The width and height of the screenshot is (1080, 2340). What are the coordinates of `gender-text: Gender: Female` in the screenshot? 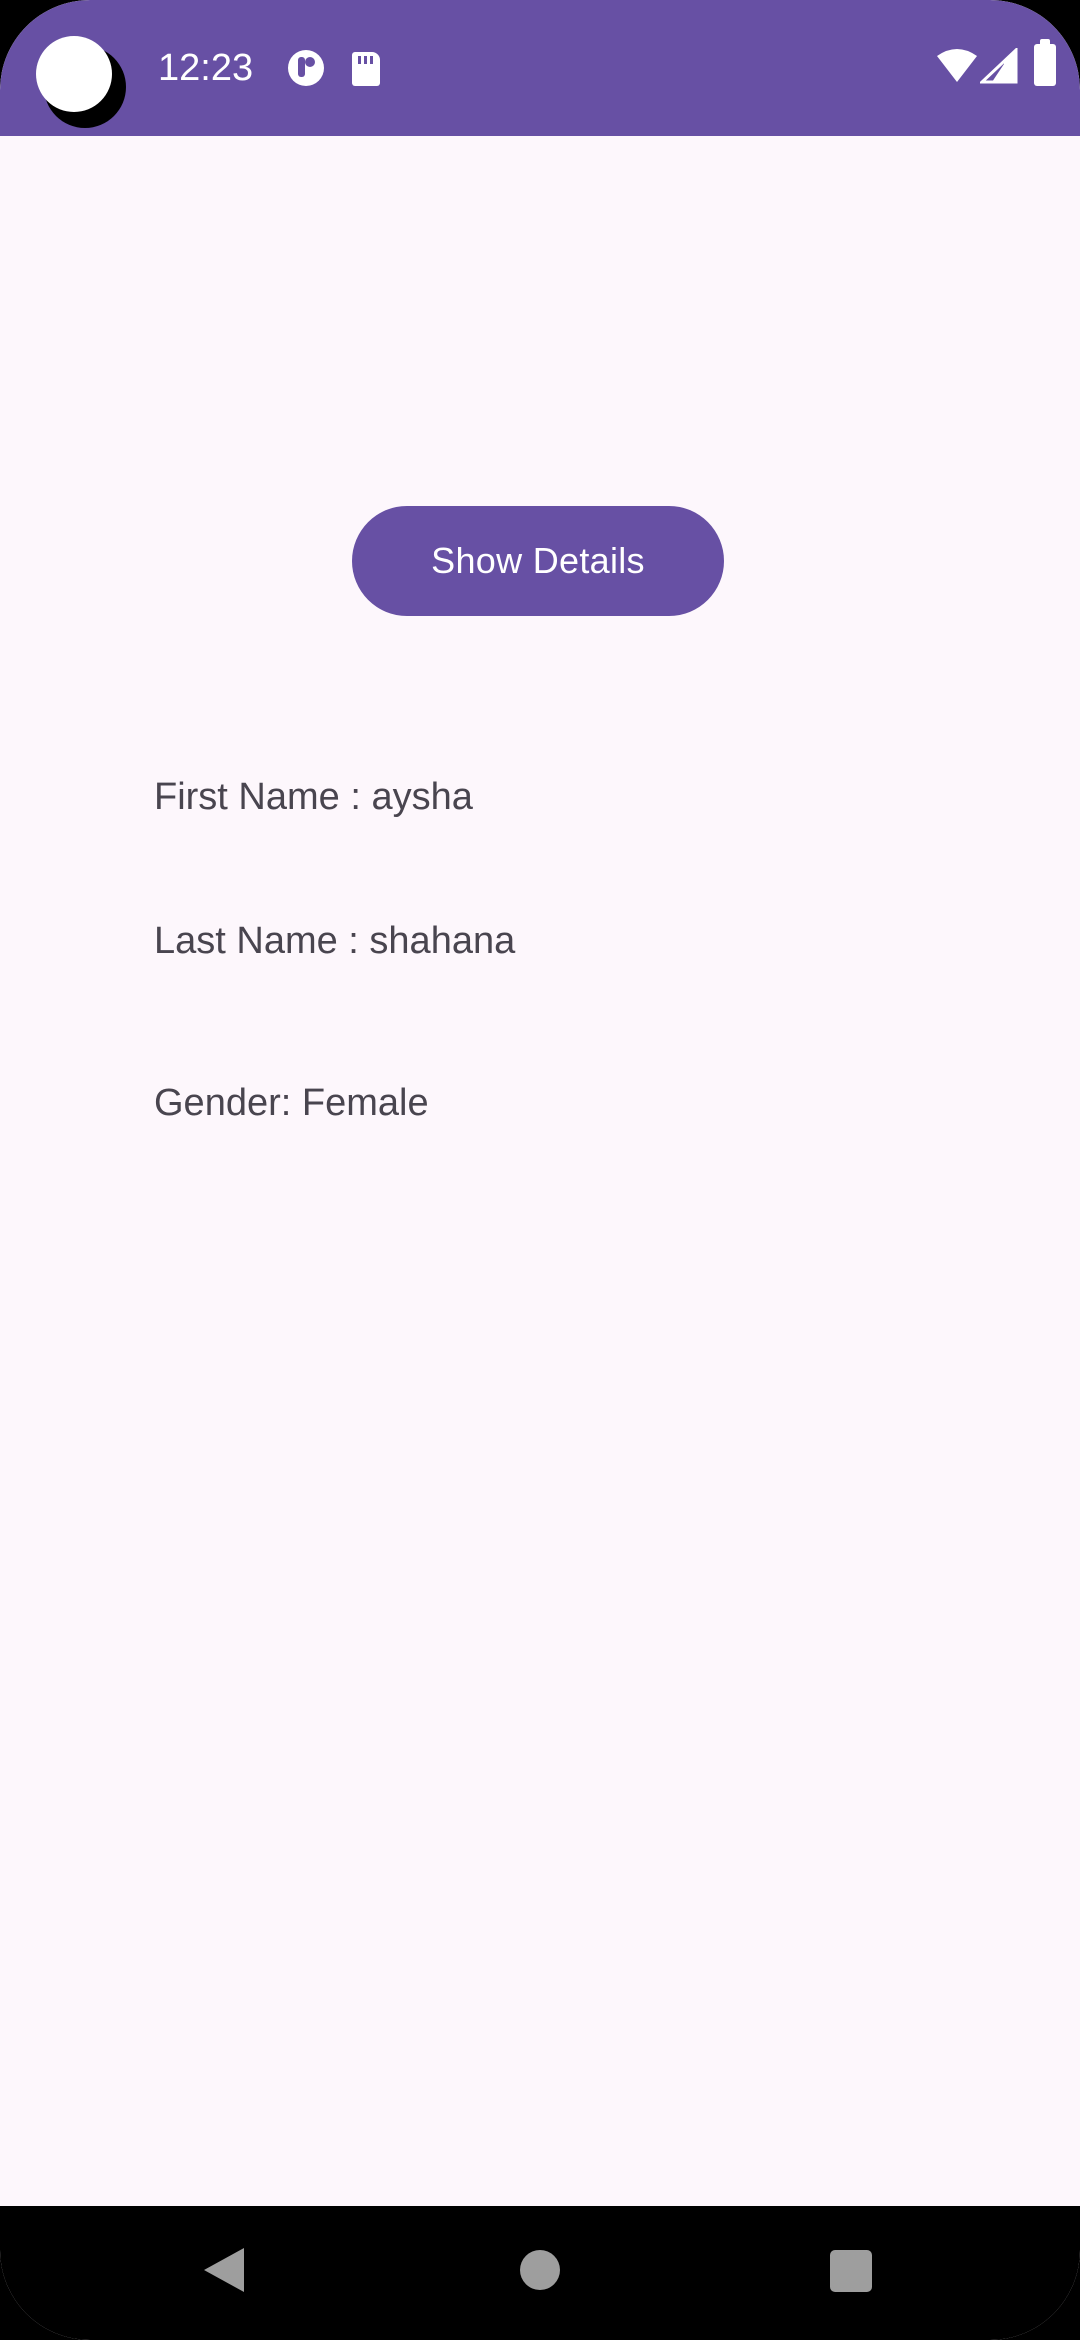 It's located at (291, 1103).